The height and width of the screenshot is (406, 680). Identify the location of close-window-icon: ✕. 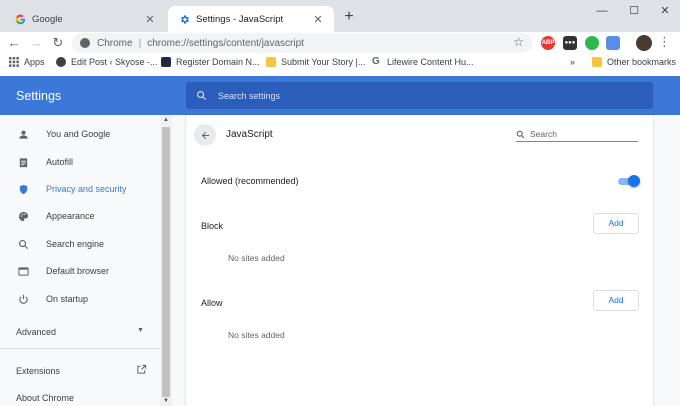
(665, 11).